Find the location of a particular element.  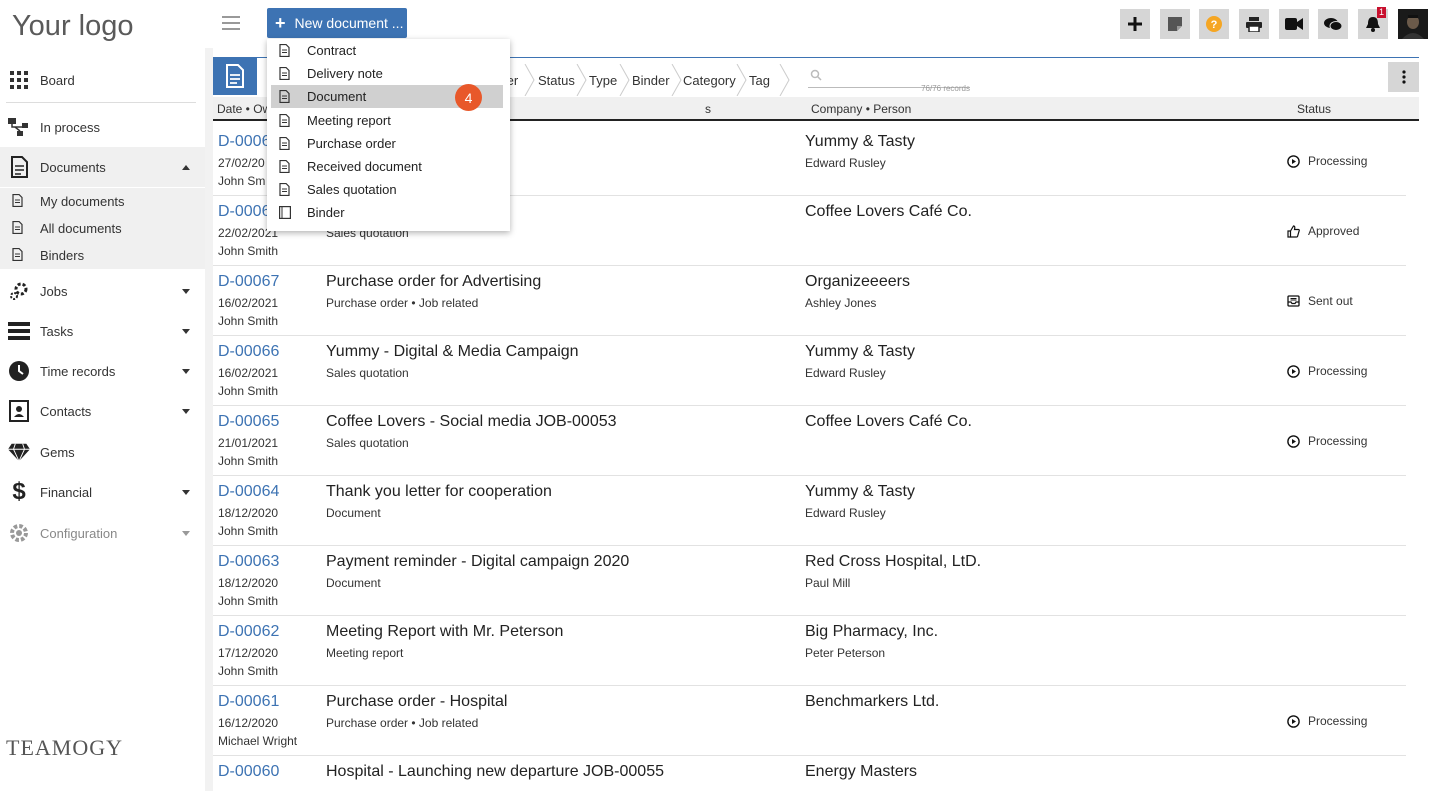

sidebar-item-time-records: Time records is located at coordinates (102, 371).